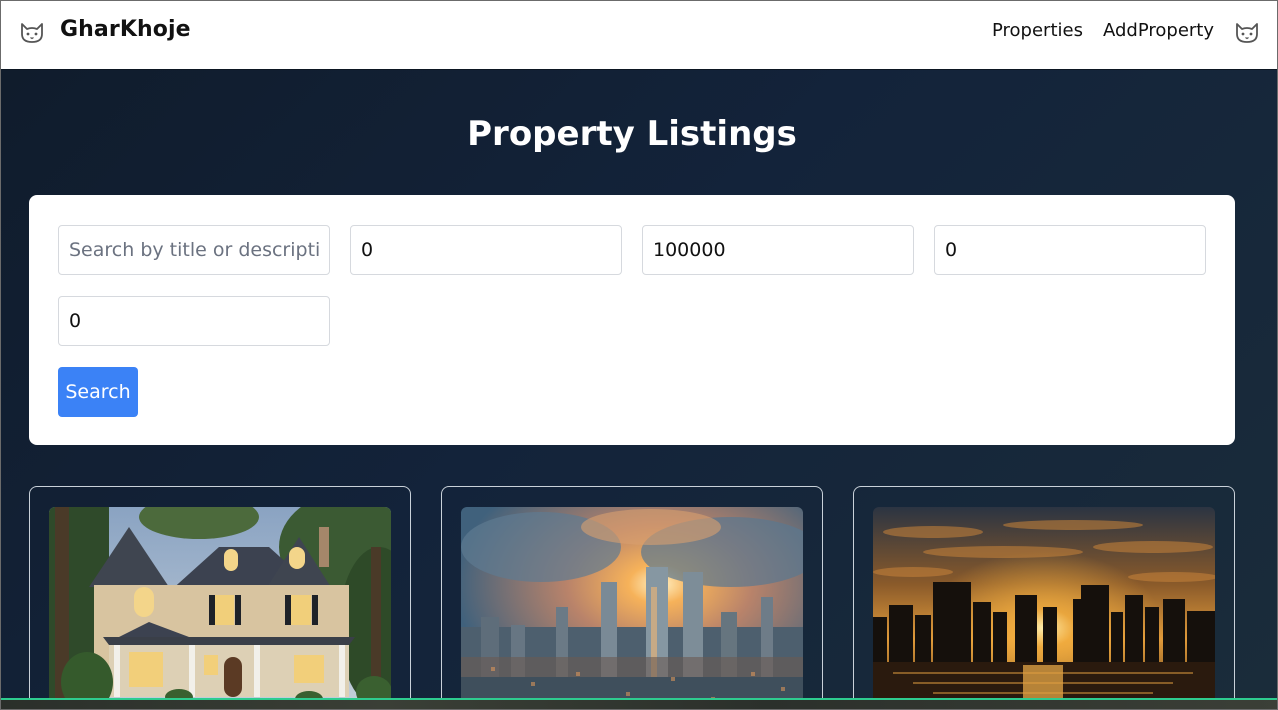 The image size is (1278, 710). What do you see at coordinates (639, 35) in the screenshot?
I see `navbar: GharKhoje Properties AddProperty` at bounding box center [639, 35].